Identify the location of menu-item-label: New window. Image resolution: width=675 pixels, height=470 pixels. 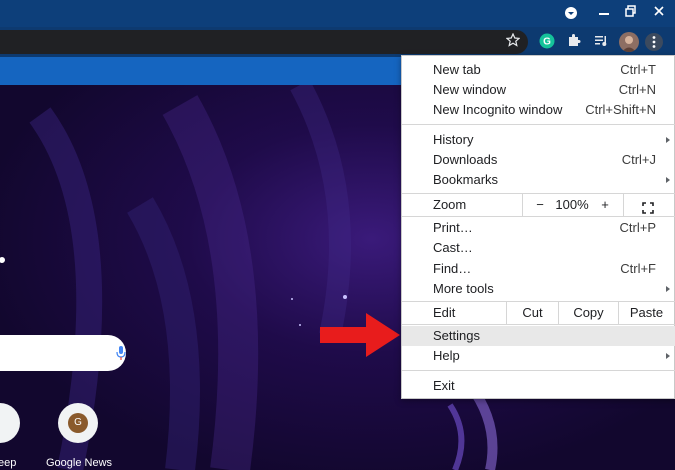
(469, 89).